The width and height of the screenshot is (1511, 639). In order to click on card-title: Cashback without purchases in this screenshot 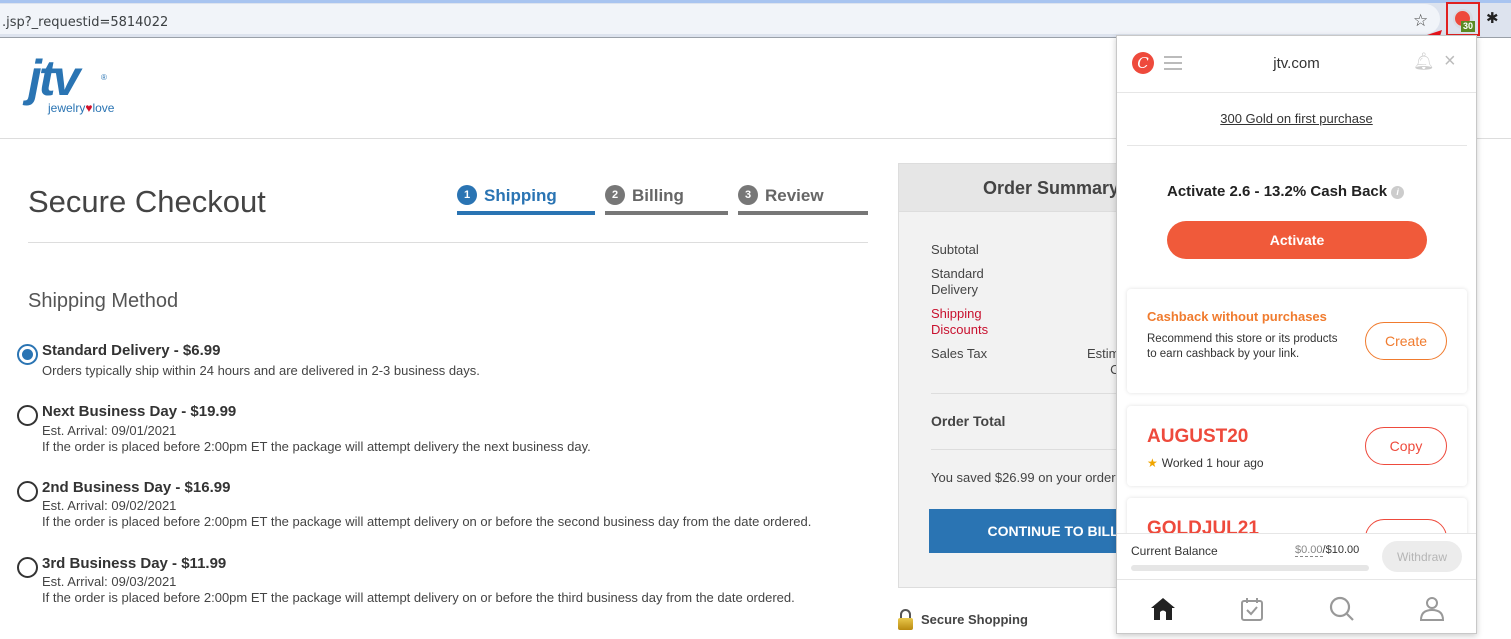, I will do `click(1237, 316)`.